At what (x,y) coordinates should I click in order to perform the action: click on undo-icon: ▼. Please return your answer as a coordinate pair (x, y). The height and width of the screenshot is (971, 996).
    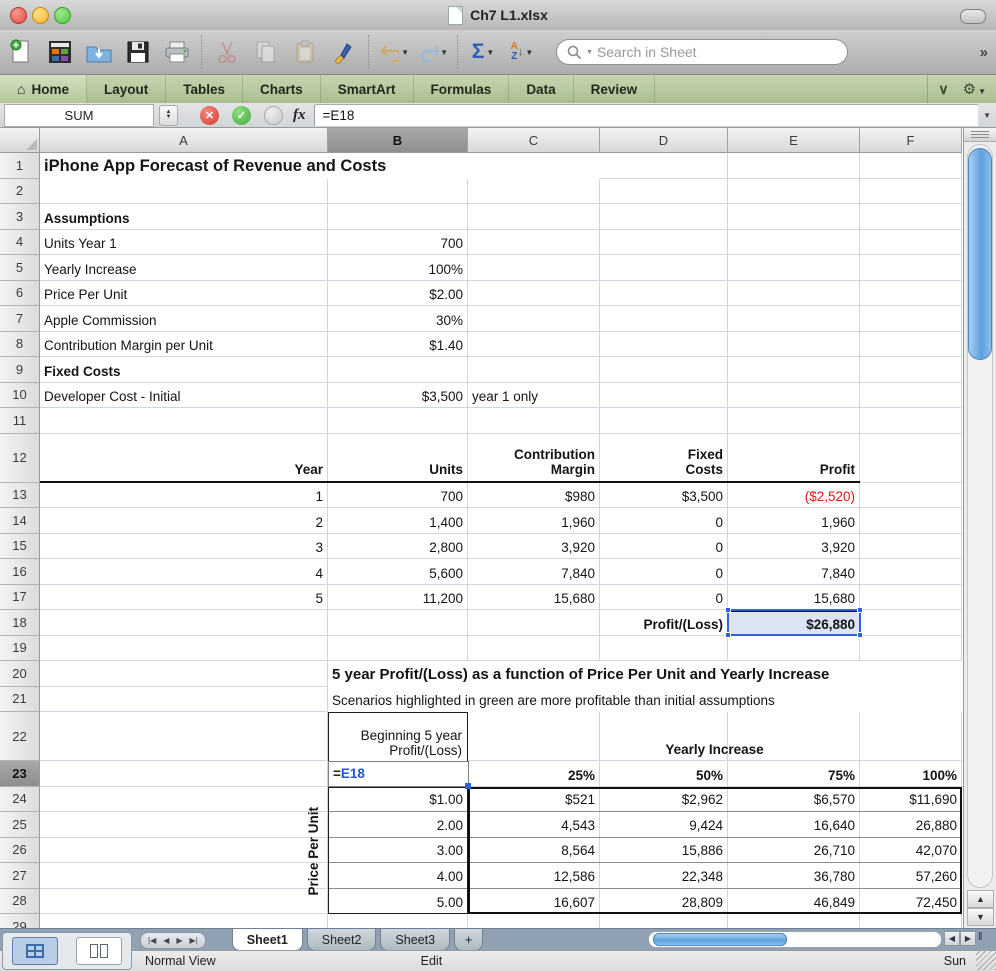
    Looking at the image, I should click on (394, 52).